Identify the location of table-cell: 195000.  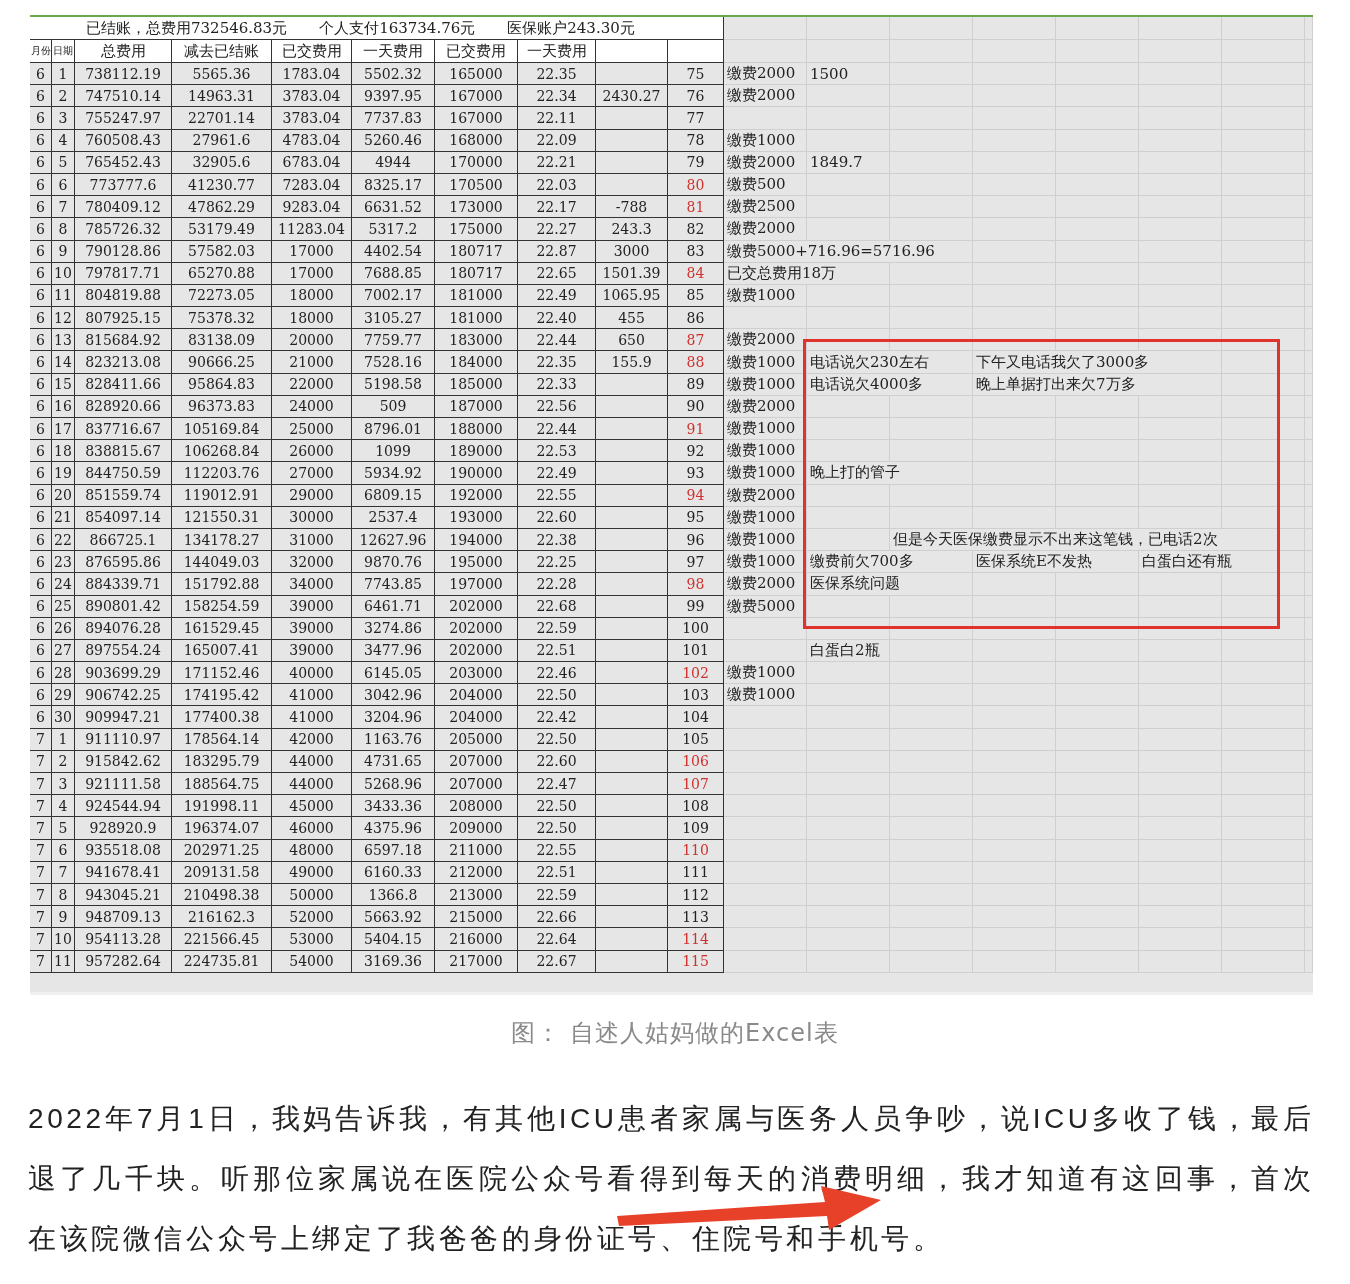
(476, 562).